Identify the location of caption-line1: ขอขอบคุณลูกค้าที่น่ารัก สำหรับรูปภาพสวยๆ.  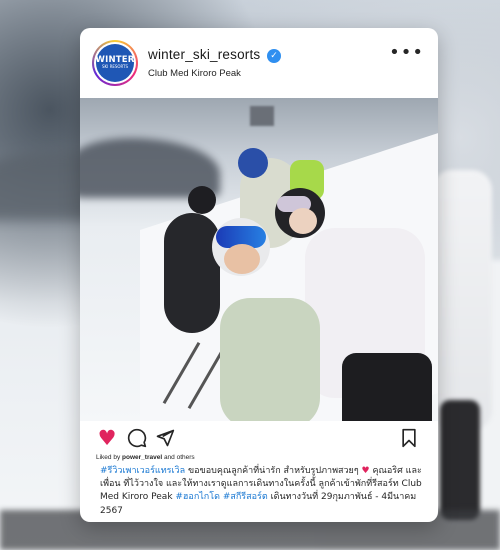
(273, 471).